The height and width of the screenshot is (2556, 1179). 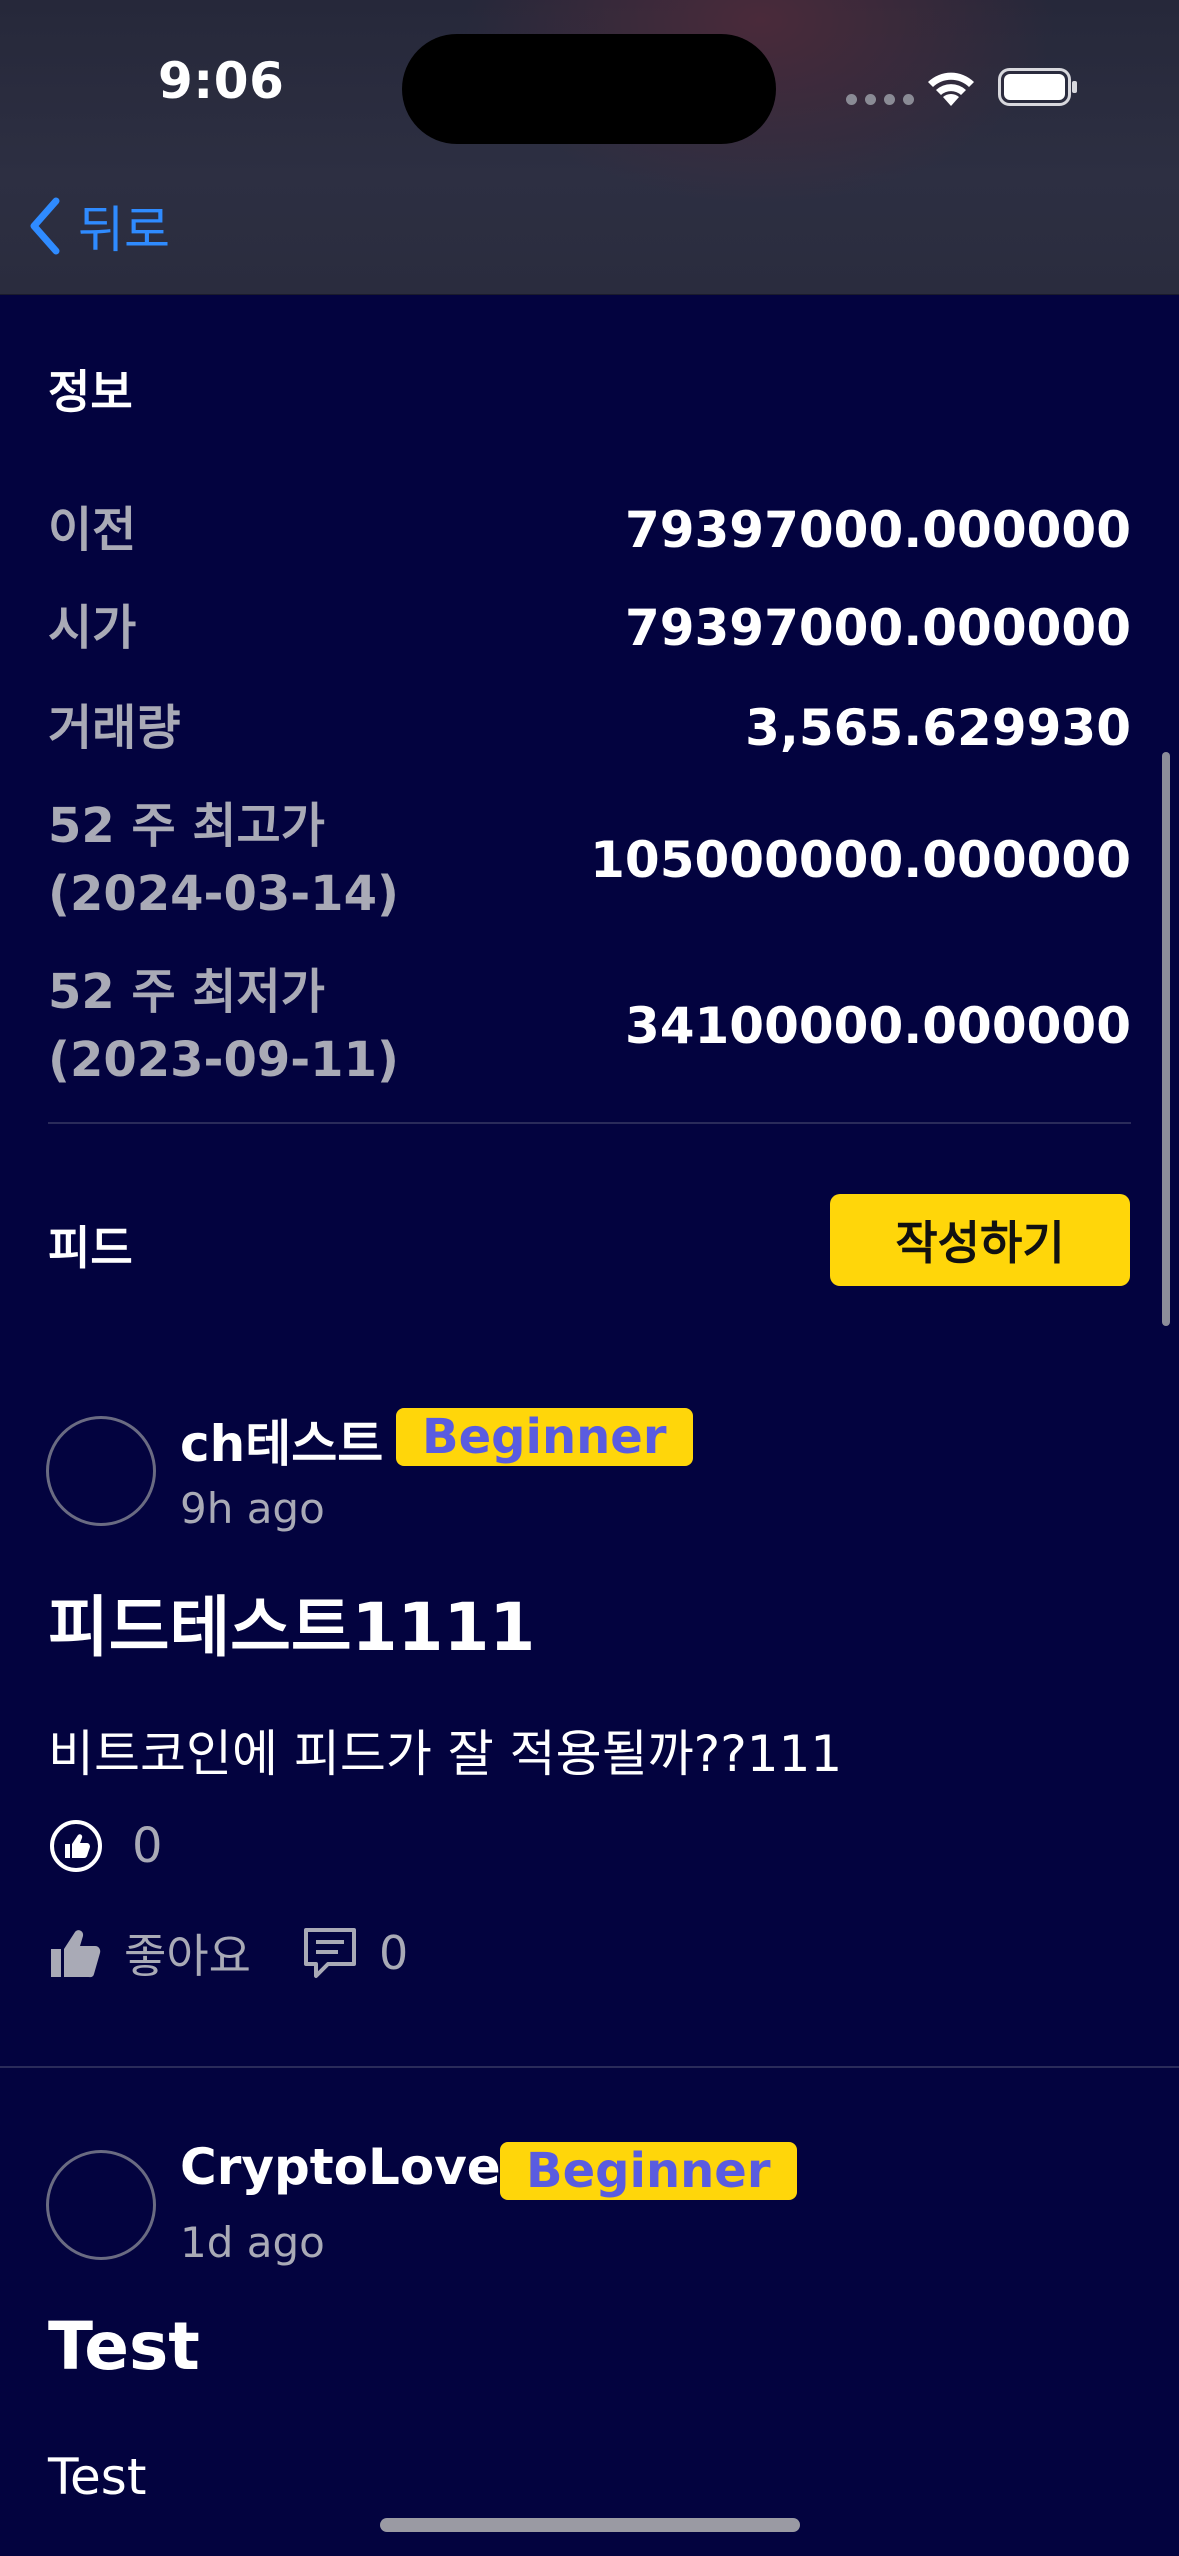 What do you see at coordinates (90, 1248) in the screenshot?
I see `feed-section-title: 피드` at bounding box center [90, 1248].